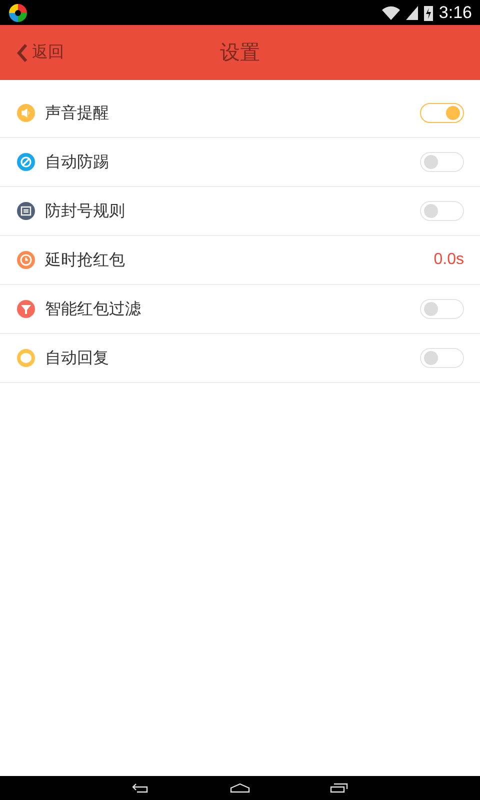  Describe the element at coordinates (85, 211) in the screenshot. I see `setting-label: 防封号规则` at that location.